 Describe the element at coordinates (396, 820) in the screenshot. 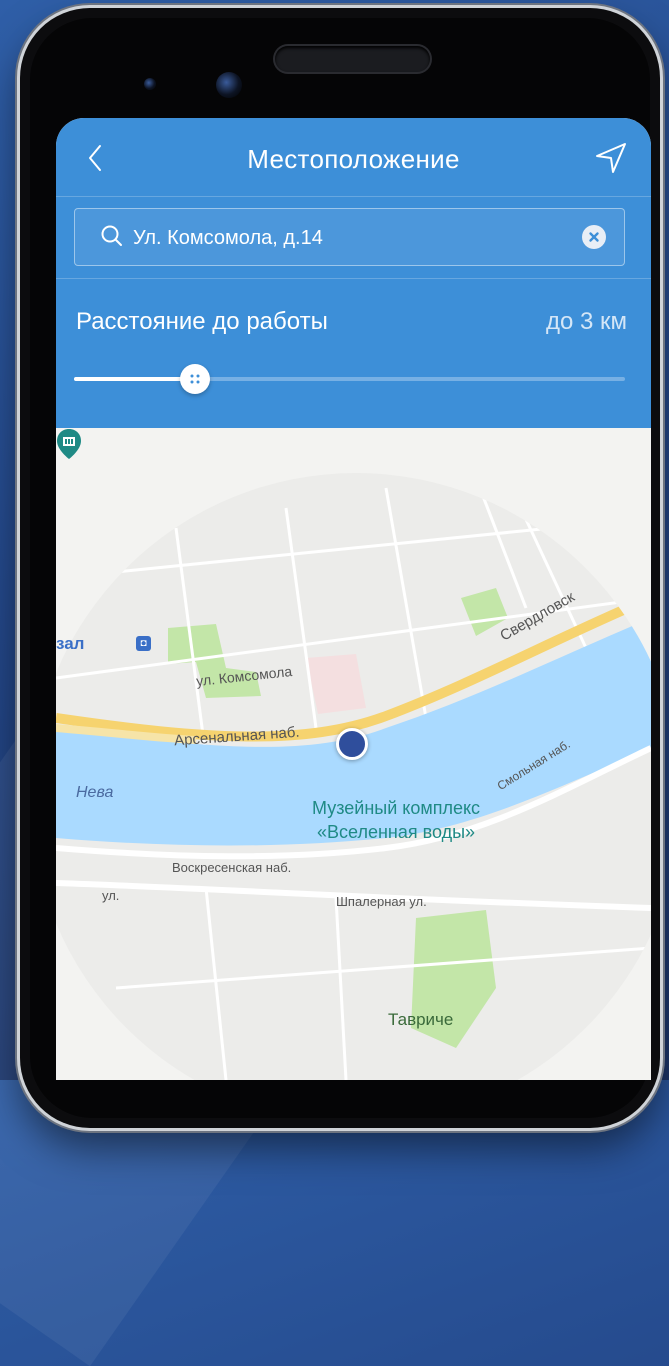

I see `poi-label: Музейный комплекс «Вселенная воды»` at that location.